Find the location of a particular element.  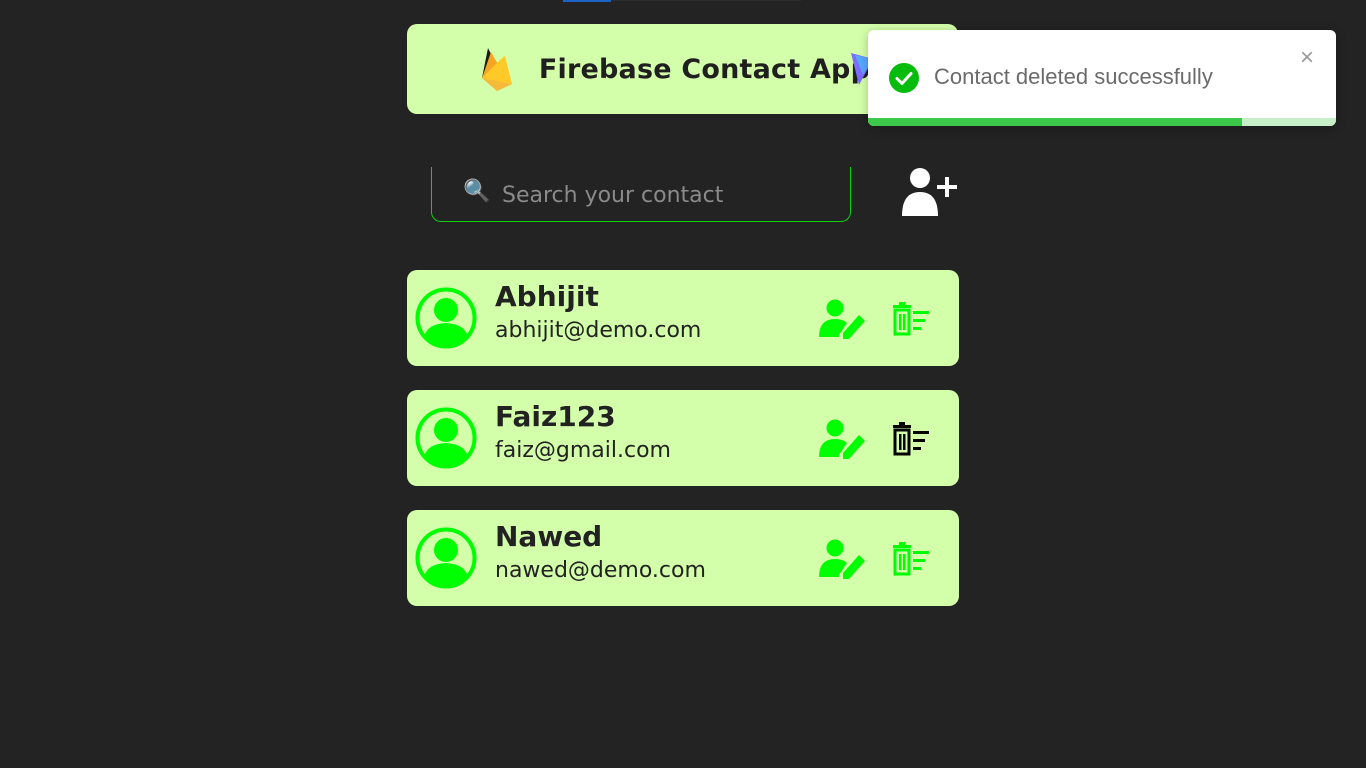

contact-card: Nawed nawed@demo.com is located at coordinates (683, 558).